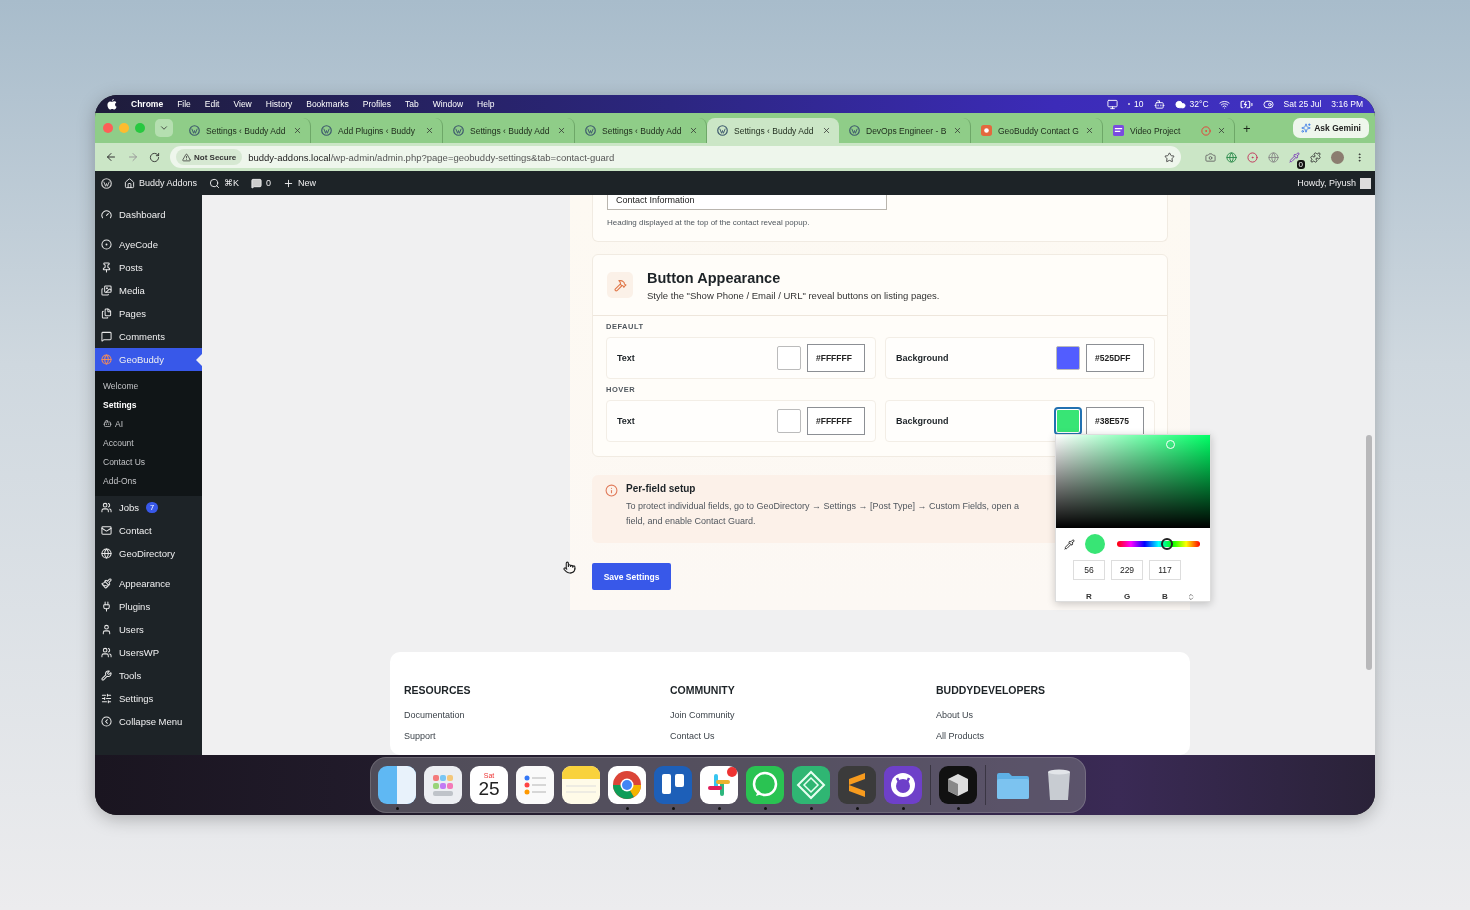 This screenshot has height=910, width=1470. What do you see at coordinates (111, 157) in the screenshot?
I see `back-icon` at bounding box center [111, 157].